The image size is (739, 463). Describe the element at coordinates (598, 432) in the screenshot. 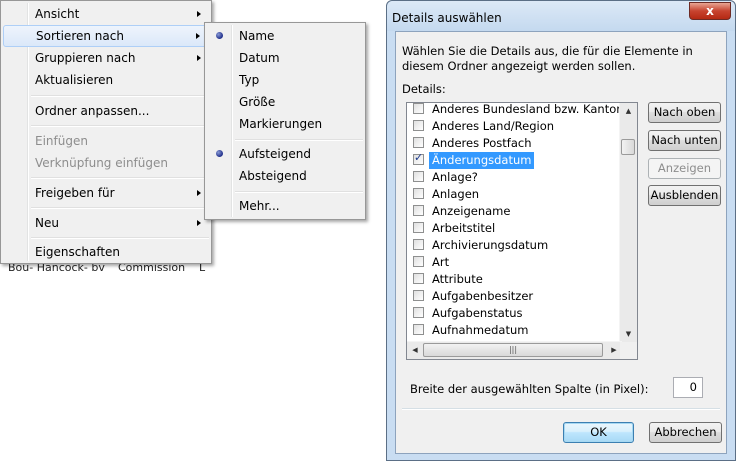

I see `ok-button: OK` at that location.